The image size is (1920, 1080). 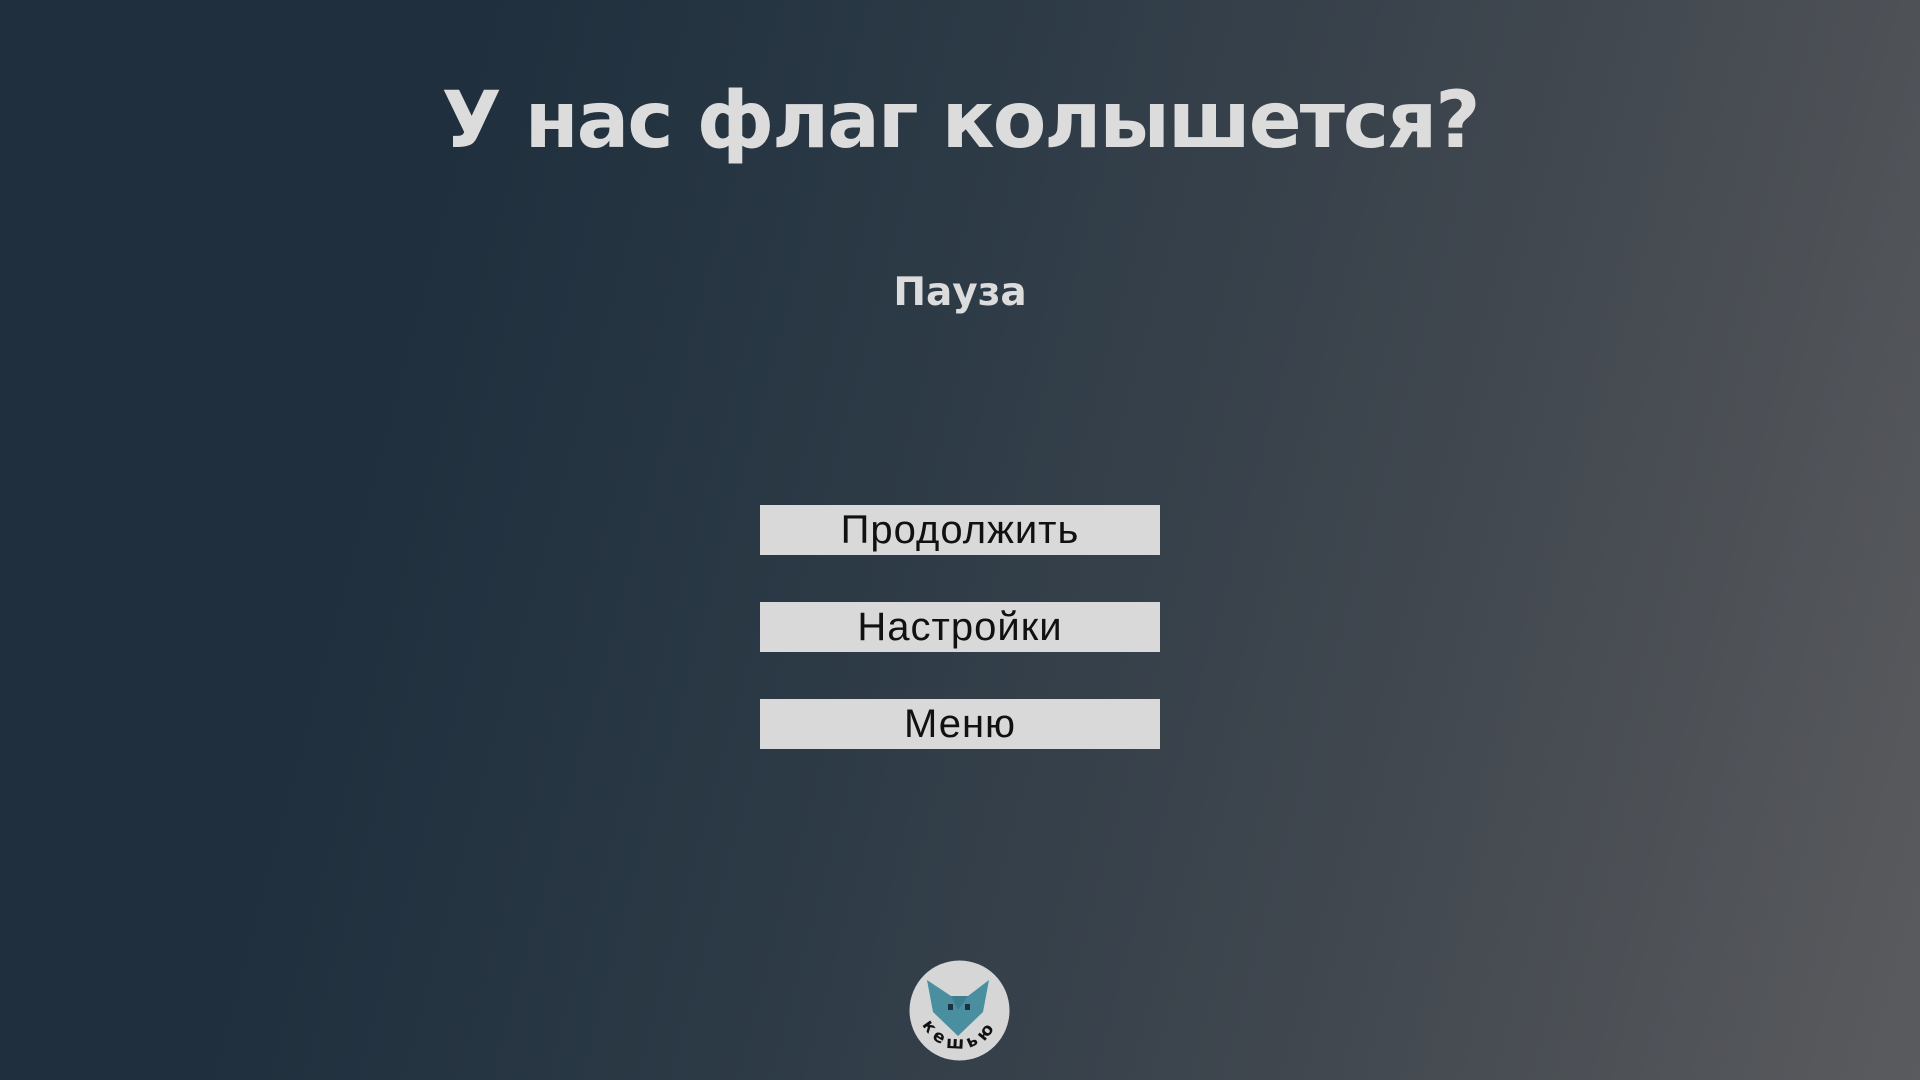 What do you see at coordinates (960, 530) in the screenshot?
I see `continue-button: Продолжить` at bounding box center [960, 530].